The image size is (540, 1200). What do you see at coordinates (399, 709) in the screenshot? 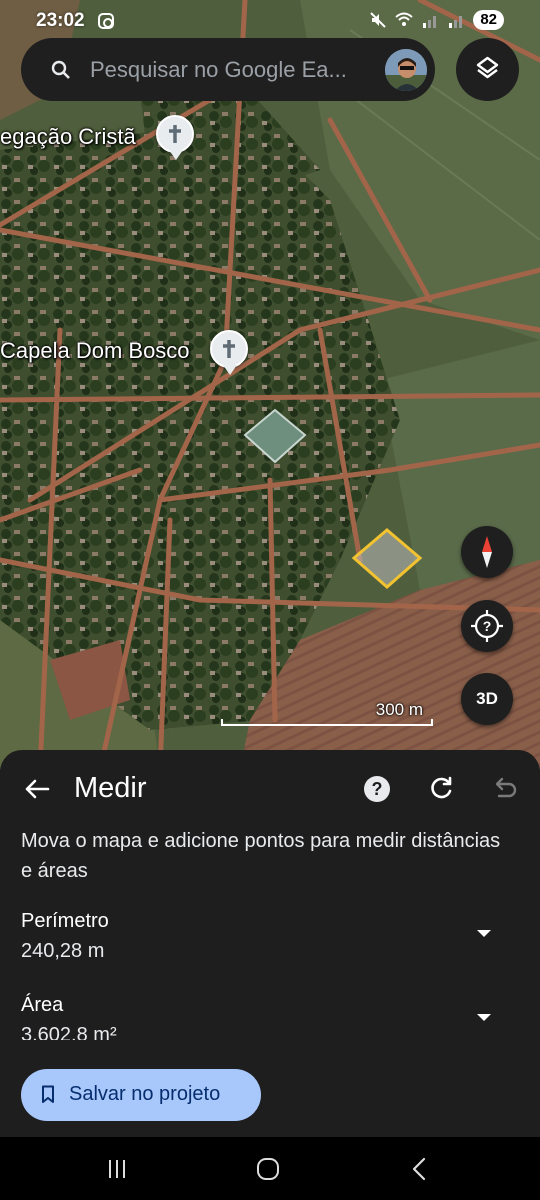
I see `scale-label: 300 m` at bounding box center [399, 709].